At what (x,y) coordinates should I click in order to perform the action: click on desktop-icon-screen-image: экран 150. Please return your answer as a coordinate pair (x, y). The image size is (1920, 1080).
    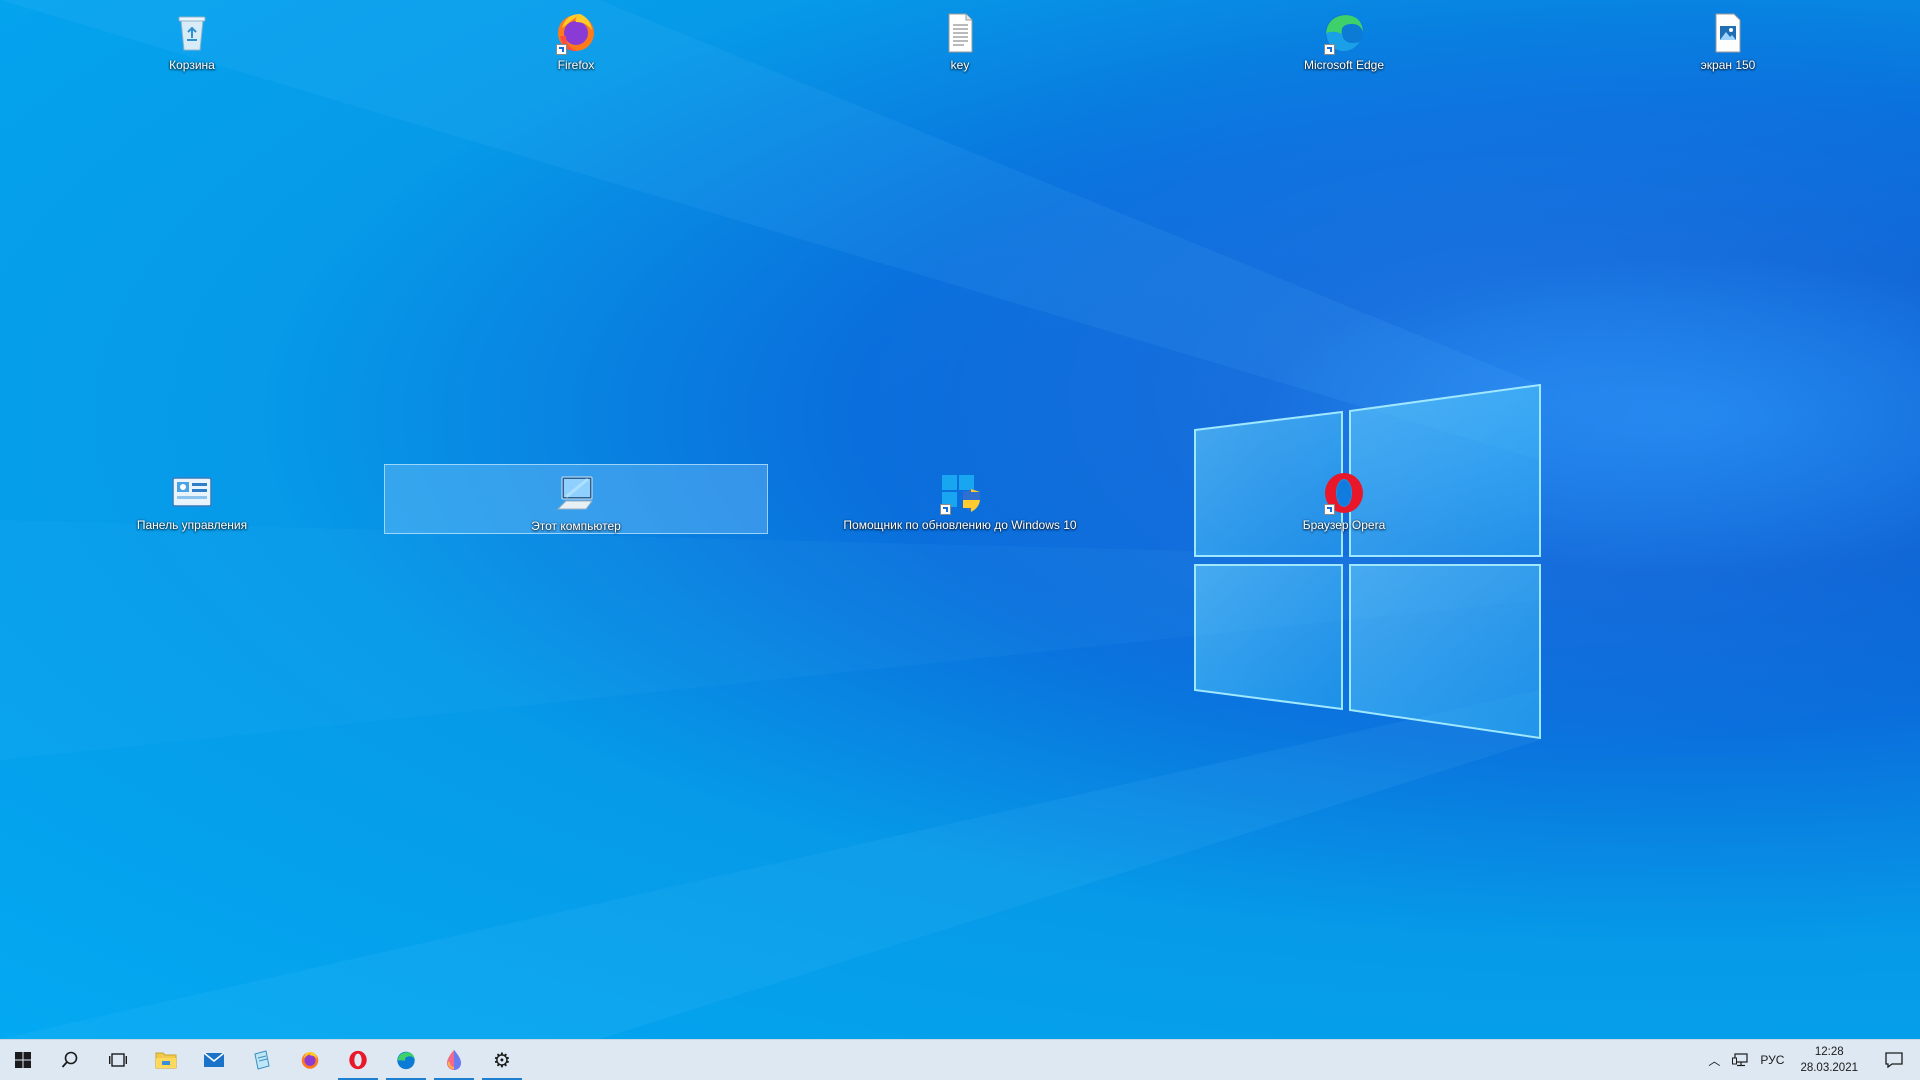
    Looking at the image, I should click on (1728, 39).